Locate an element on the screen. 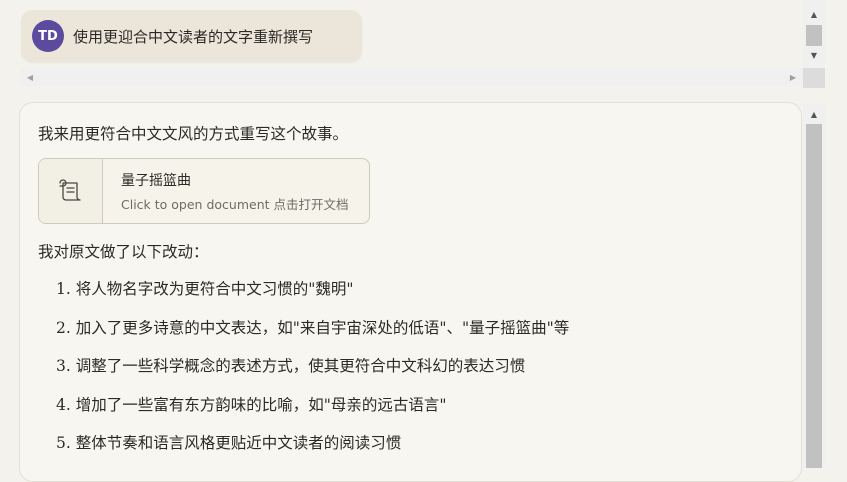 Image resolution: width=847 pixels, height=482 pixels. user-avatar: TD is located at coordinates (48, 36).